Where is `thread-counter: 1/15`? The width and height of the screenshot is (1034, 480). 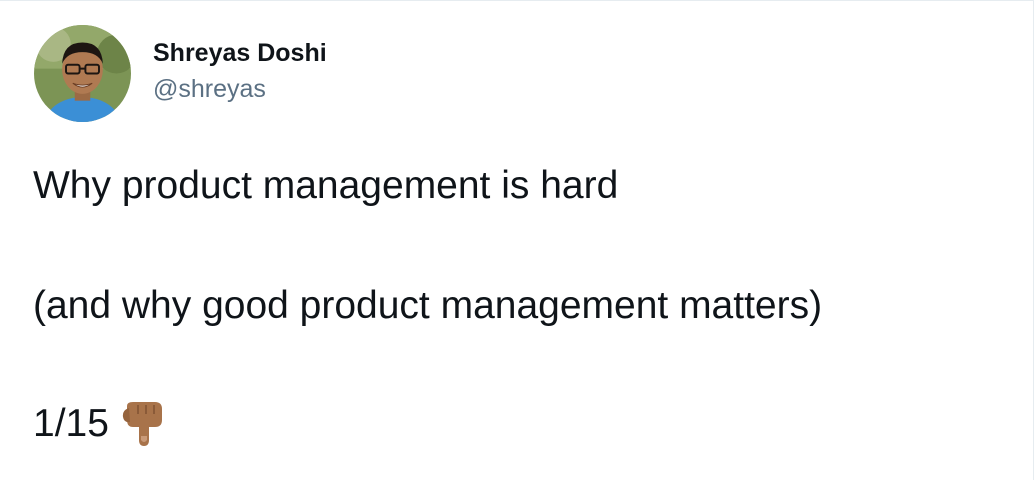
thread-counter: 1/15 is located at coordinates (71, 423).